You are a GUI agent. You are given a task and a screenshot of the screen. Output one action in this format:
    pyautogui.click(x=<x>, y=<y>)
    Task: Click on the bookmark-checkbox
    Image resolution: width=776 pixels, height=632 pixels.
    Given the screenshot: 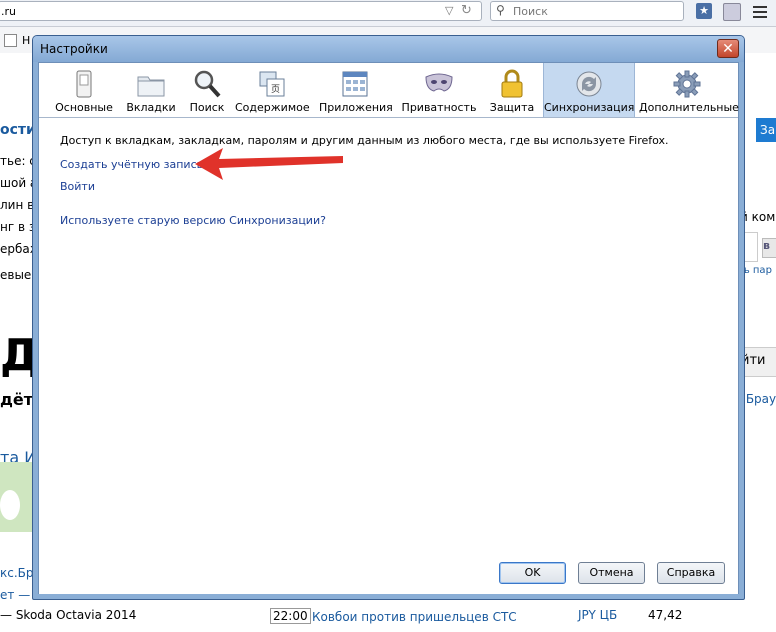 What is the action you would take?
    pyautogui.click(x=10, y=40)
    